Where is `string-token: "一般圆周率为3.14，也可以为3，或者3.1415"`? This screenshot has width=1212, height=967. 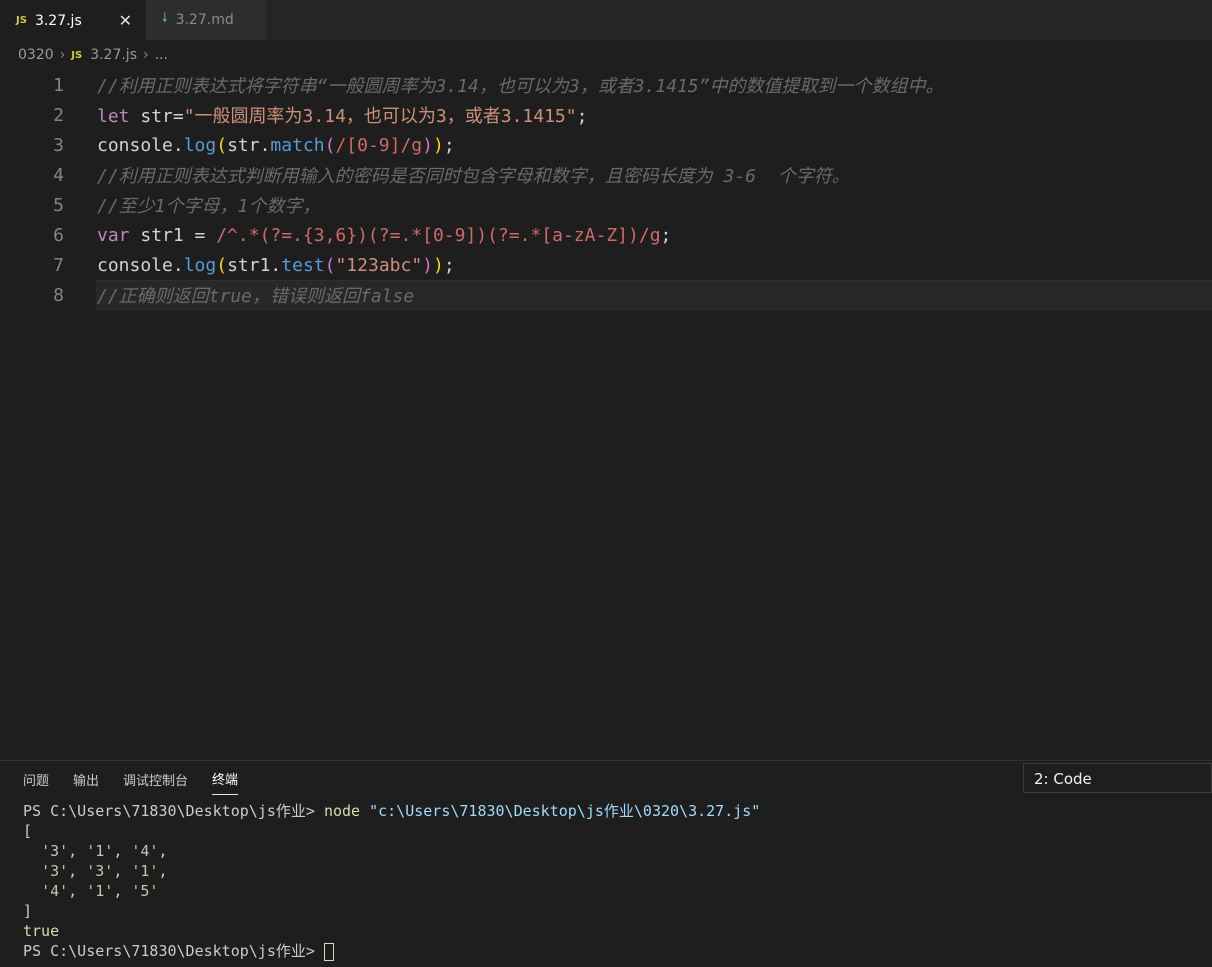
string-token: "一般圆周率为3.14，也可以为3，或者3.1415" is located at coordinates (380, 116).